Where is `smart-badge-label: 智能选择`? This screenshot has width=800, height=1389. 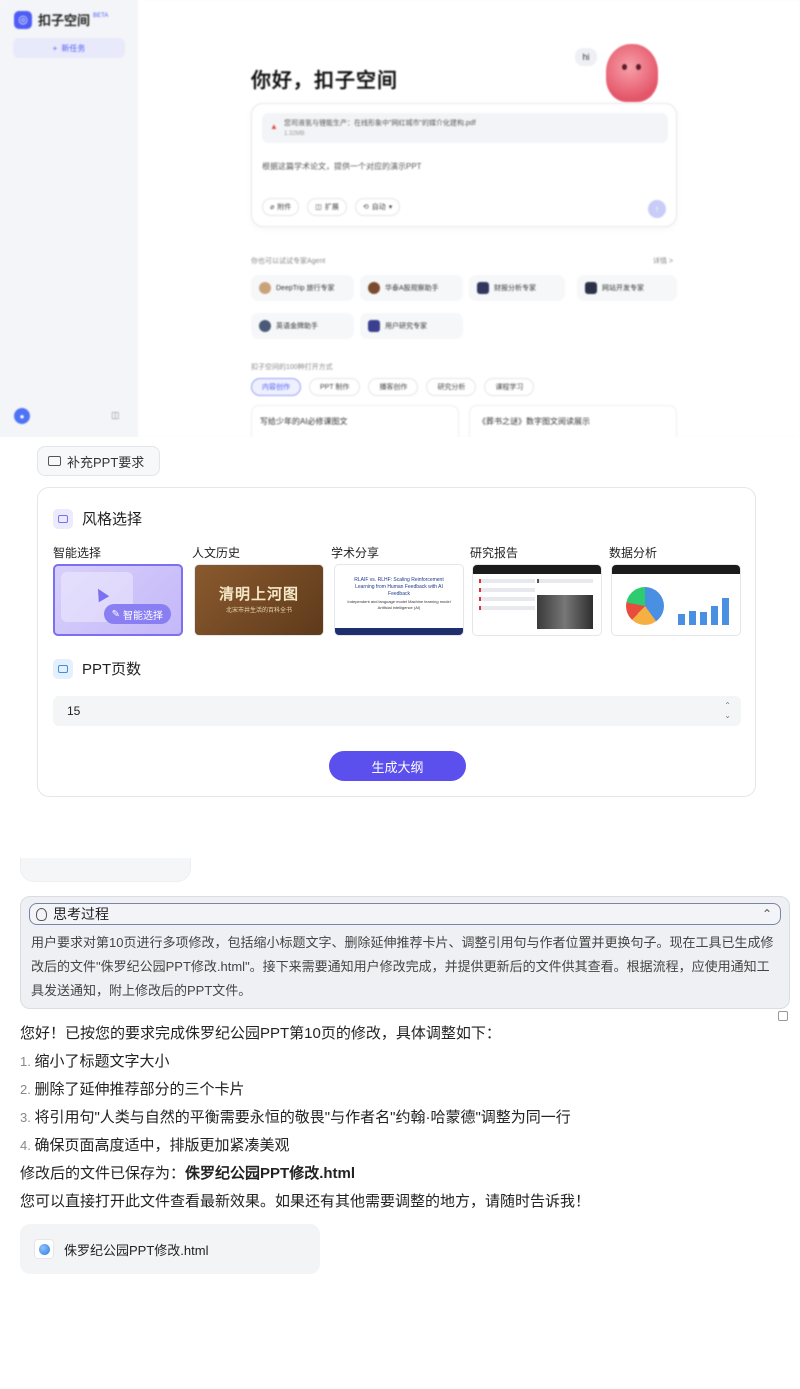
smart-badge-label: 智能选择 is located at coordinates (143, 616).